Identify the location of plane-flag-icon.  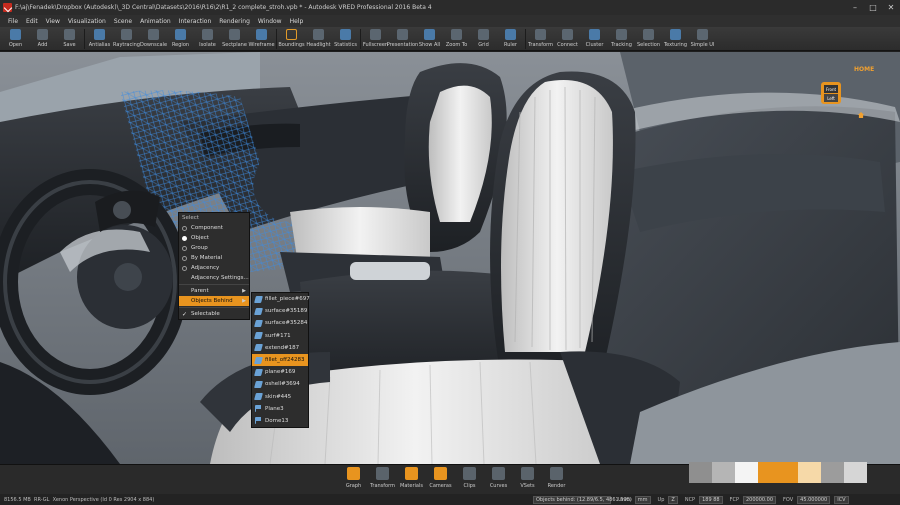
(258, 421).